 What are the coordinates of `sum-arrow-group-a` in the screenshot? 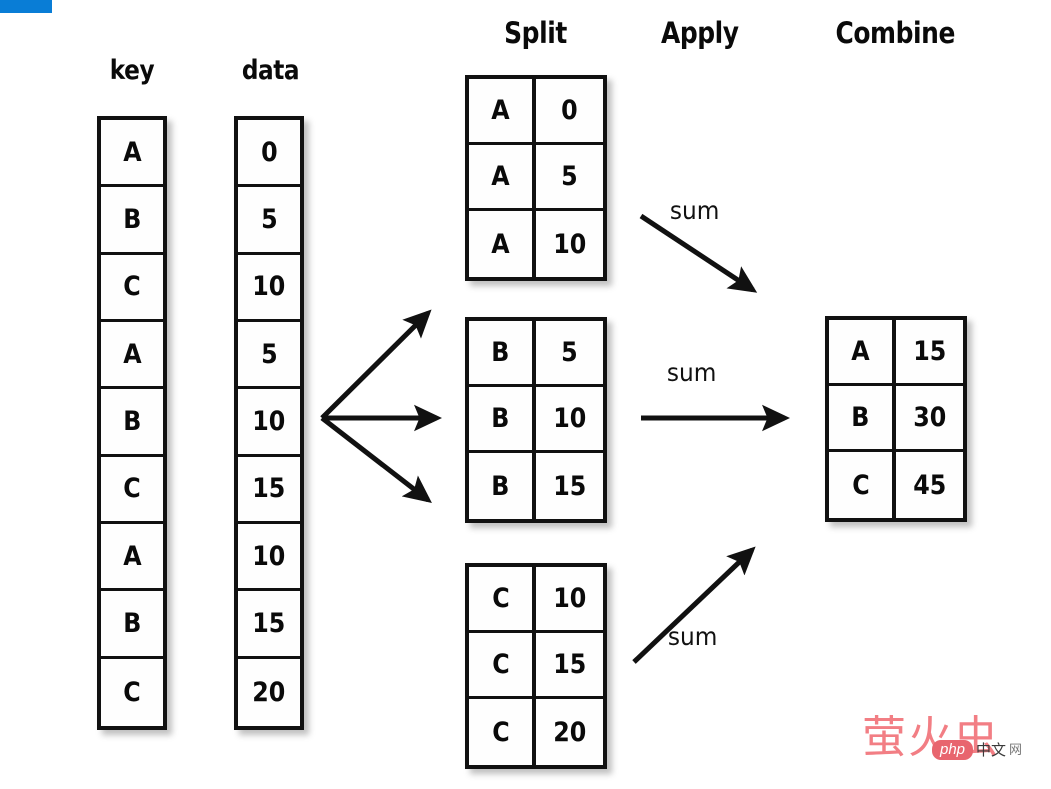 It's located at (698, 253).